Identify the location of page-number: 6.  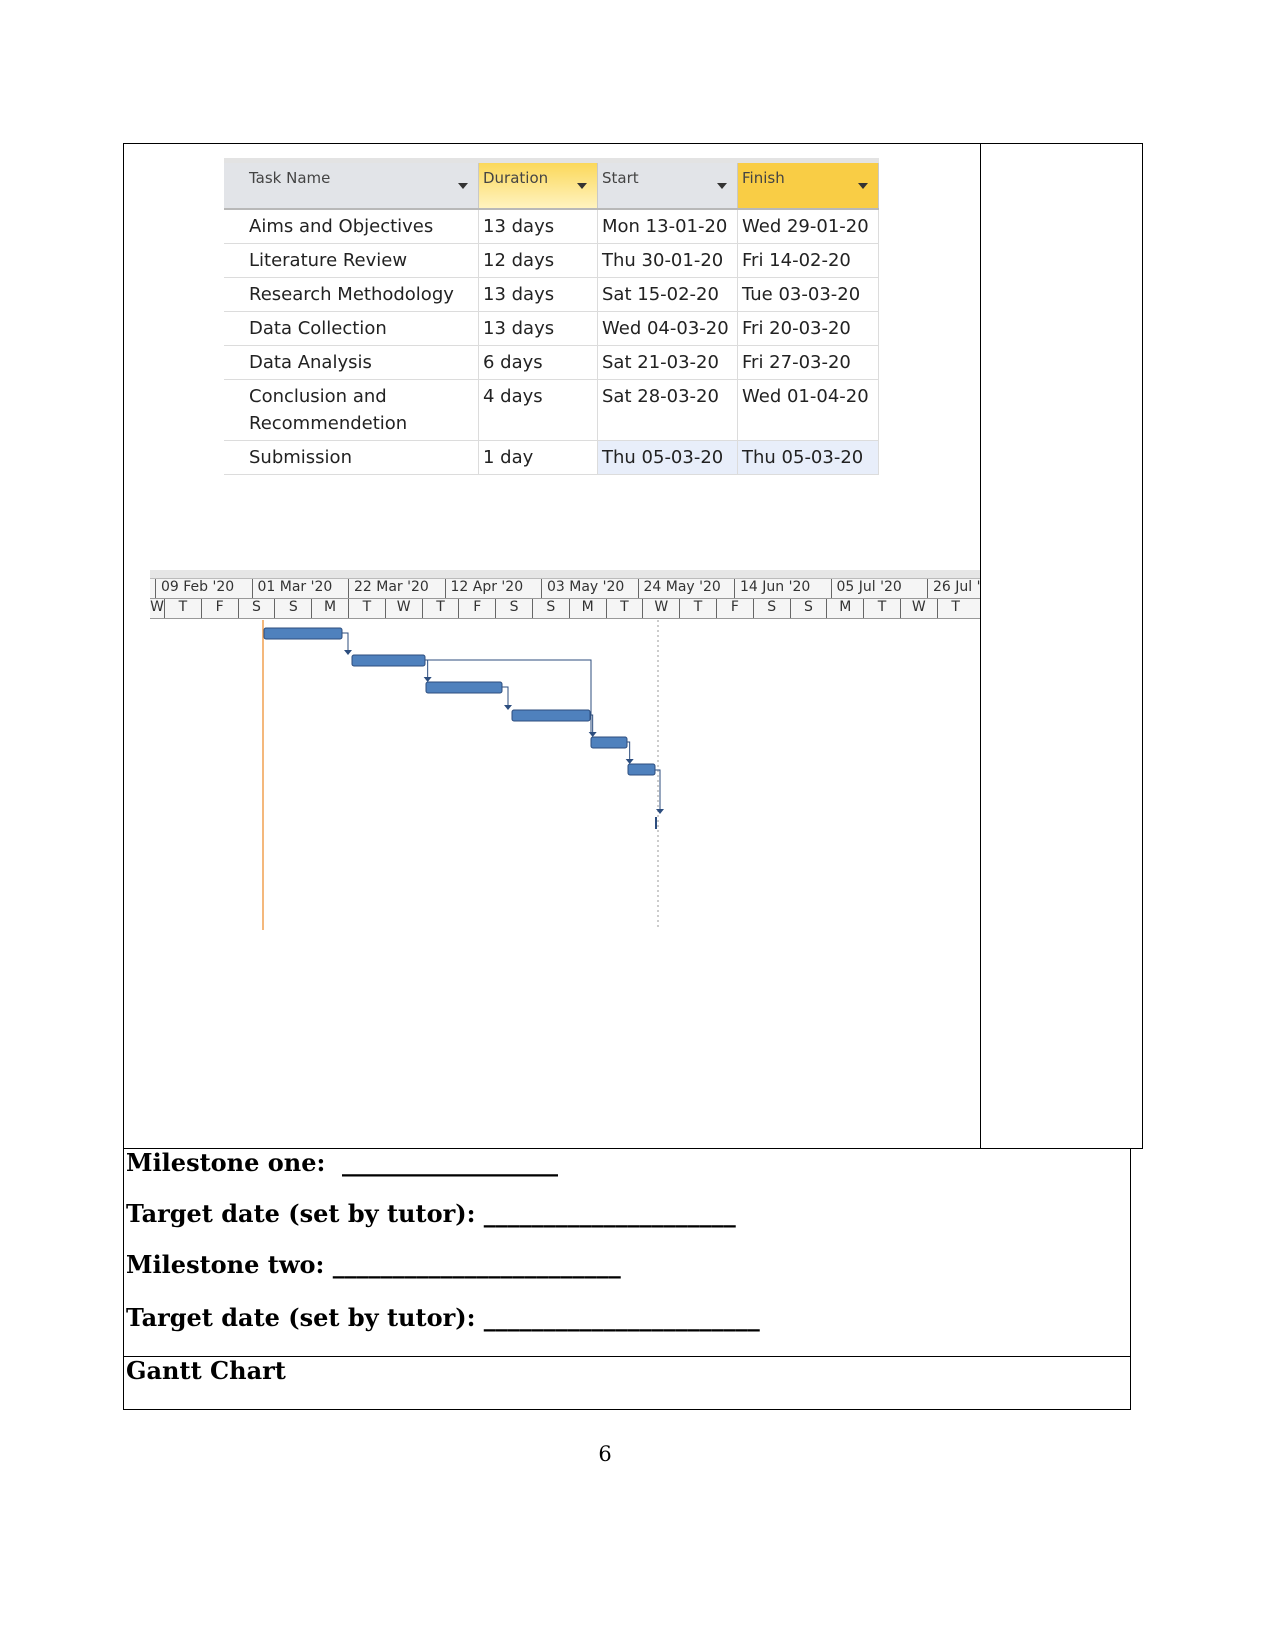
(605, 1454).